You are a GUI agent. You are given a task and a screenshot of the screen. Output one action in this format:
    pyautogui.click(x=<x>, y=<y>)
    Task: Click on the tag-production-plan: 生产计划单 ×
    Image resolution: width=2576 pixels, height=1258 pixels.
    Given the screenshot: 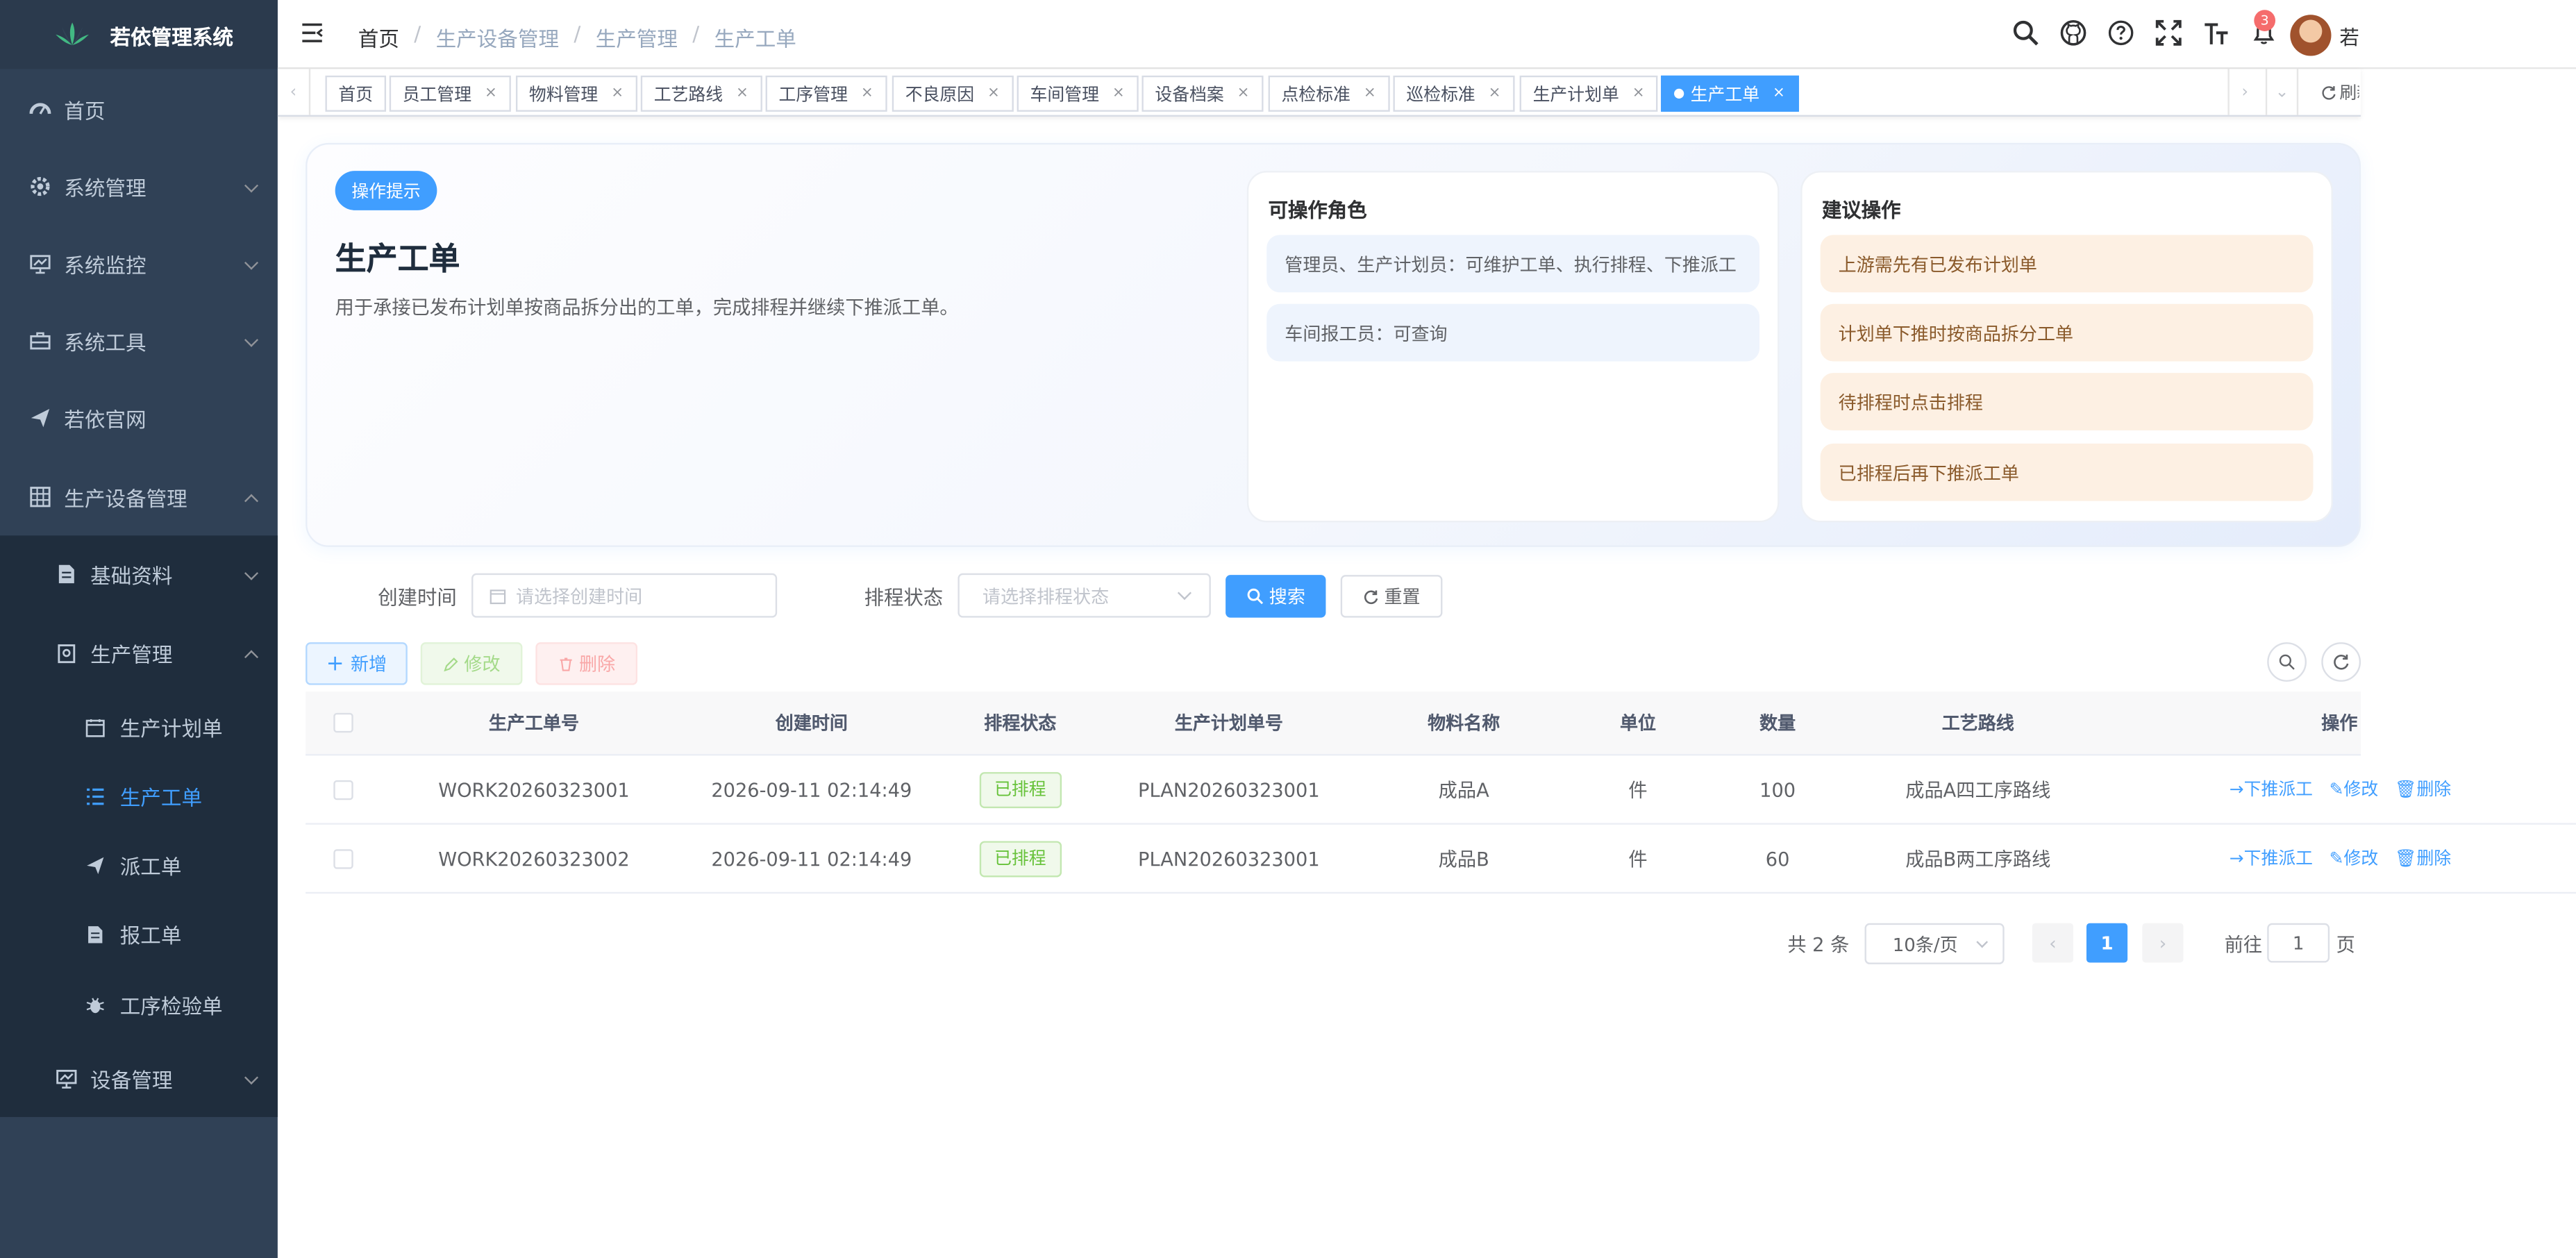 What is the action you would take?
    pyautogui.click(x=1588, y=93)
    